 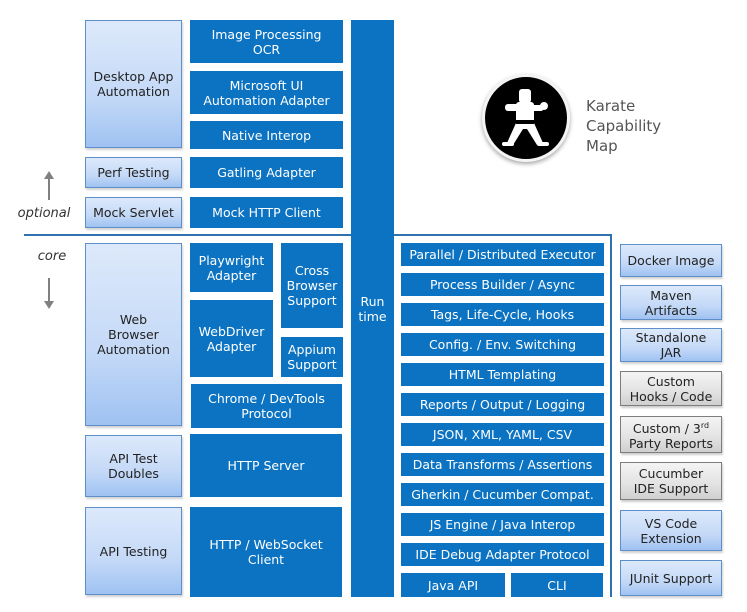 What do you see at coordinates (49, 189) in the screenshot?
I see `arrow-up-shaft` at bounding box center [49, 189].